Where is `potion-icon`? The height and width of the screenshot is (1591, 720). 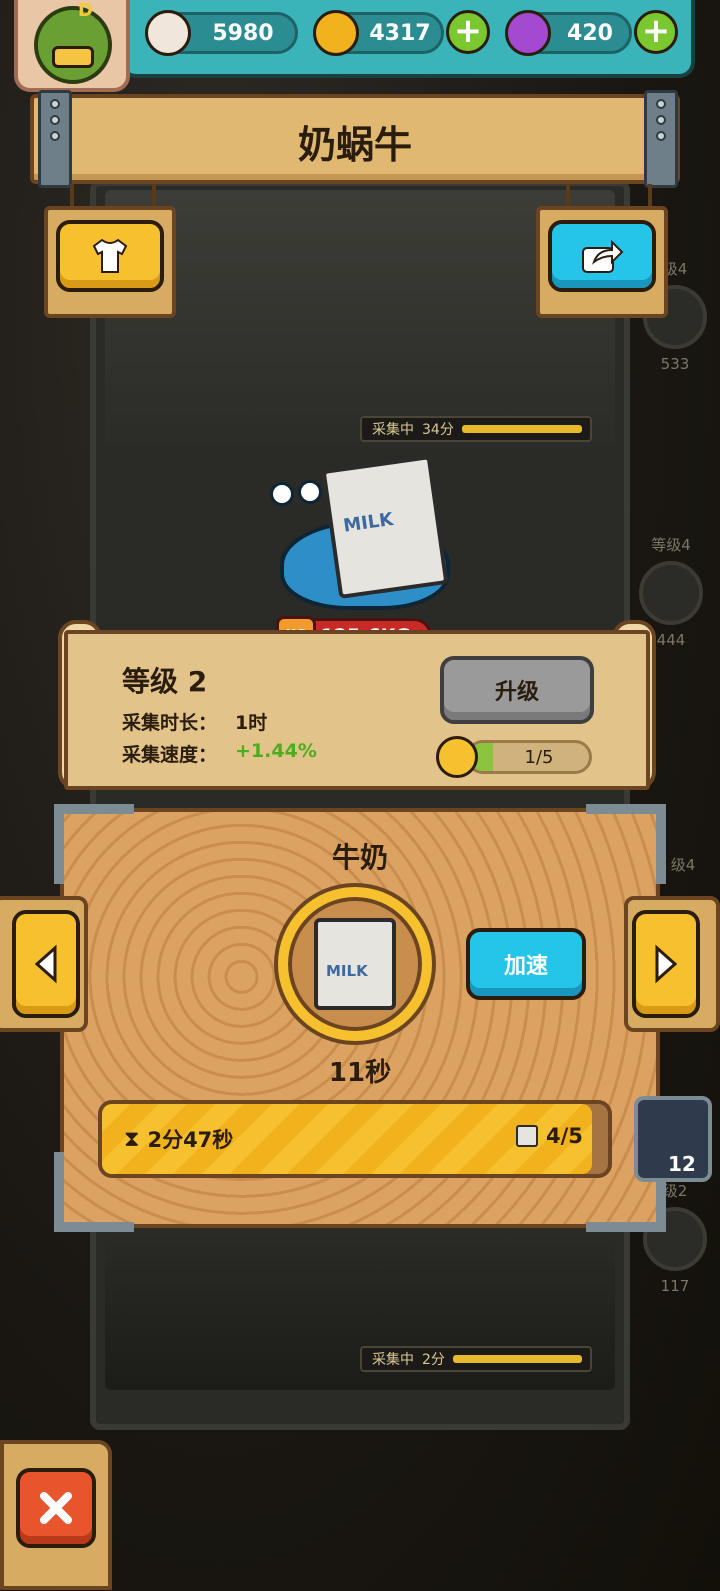 potion-icon is located at coordinates (528, 33).